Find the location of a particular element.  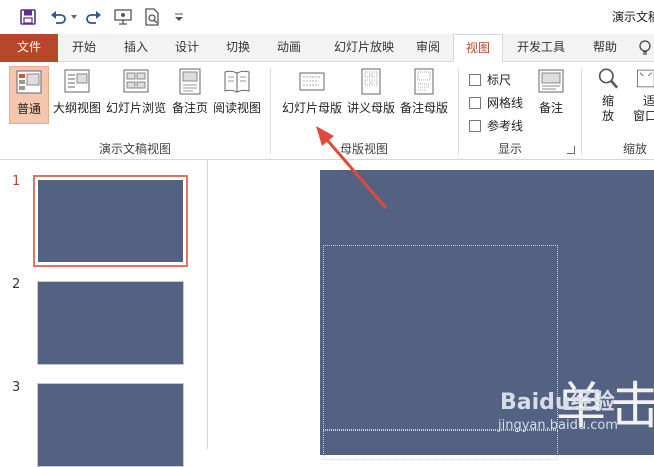

watermark-brand: Baidu经验 is located at coordinates (557, 402).